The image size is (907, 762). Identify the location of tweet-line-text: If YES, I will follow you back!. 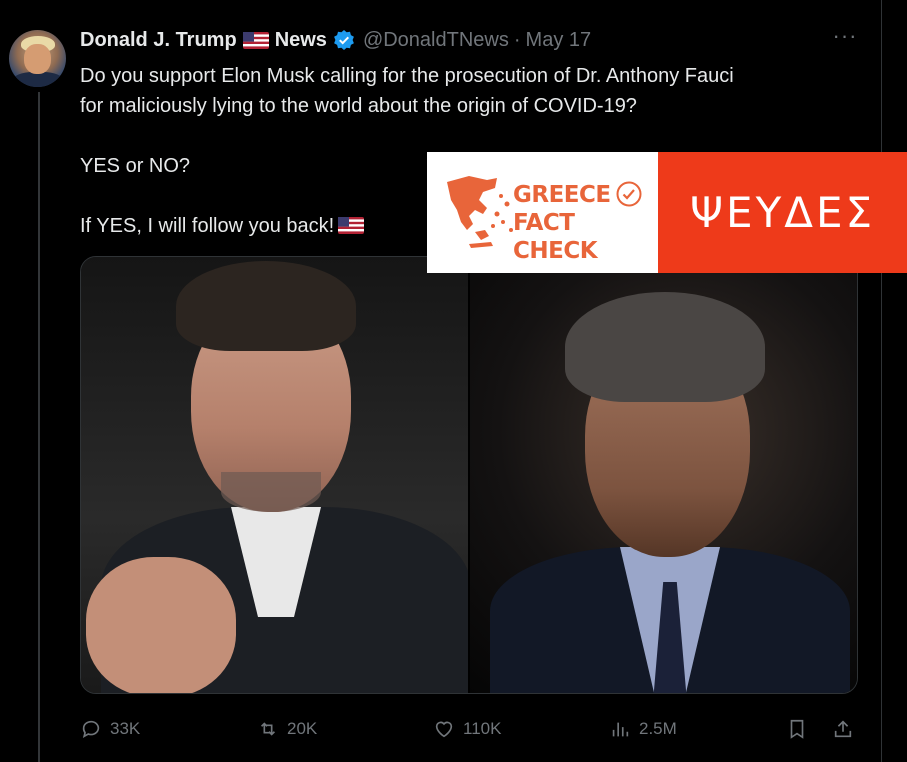
(207, 226).